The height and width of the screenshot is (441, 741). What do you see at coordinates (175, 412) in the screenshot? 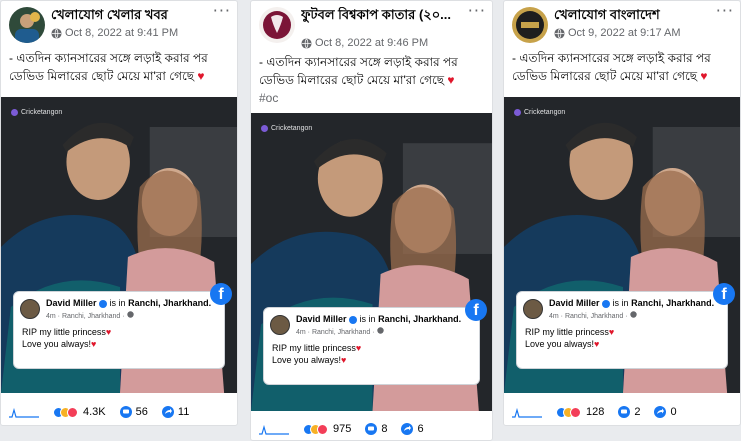
I see `shares-stat: 11` at bounding box center [175, 412].